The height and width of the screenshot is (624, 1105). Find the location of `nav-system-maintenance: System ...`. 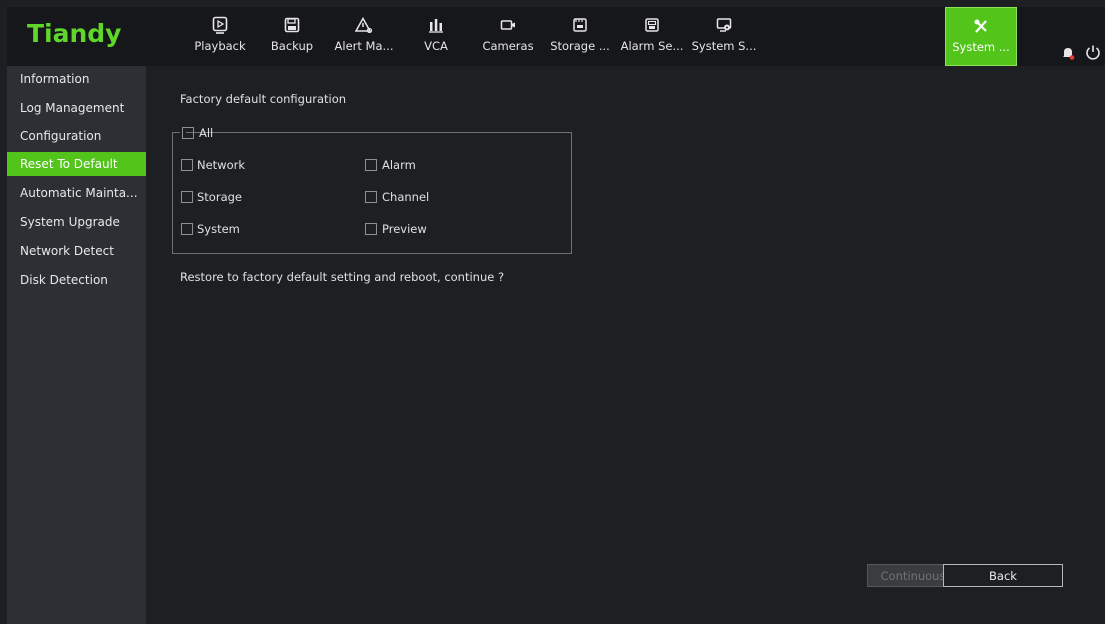

nav-system-maintenance: System ... is located at coordinates (981, 36).